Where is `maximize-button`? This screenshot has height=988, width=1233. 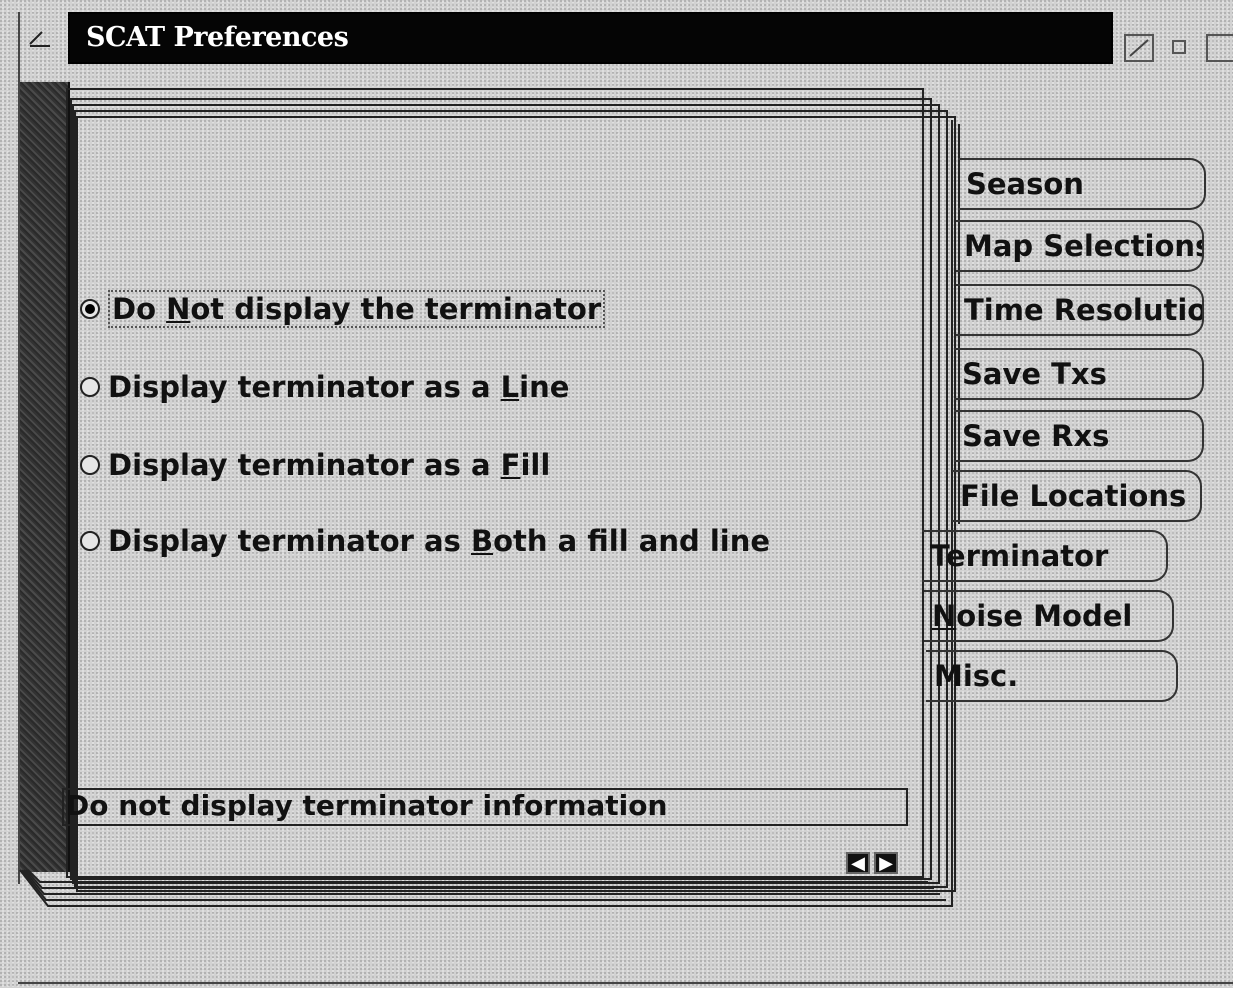
maximize-button is located at coordinates (1139, 48).